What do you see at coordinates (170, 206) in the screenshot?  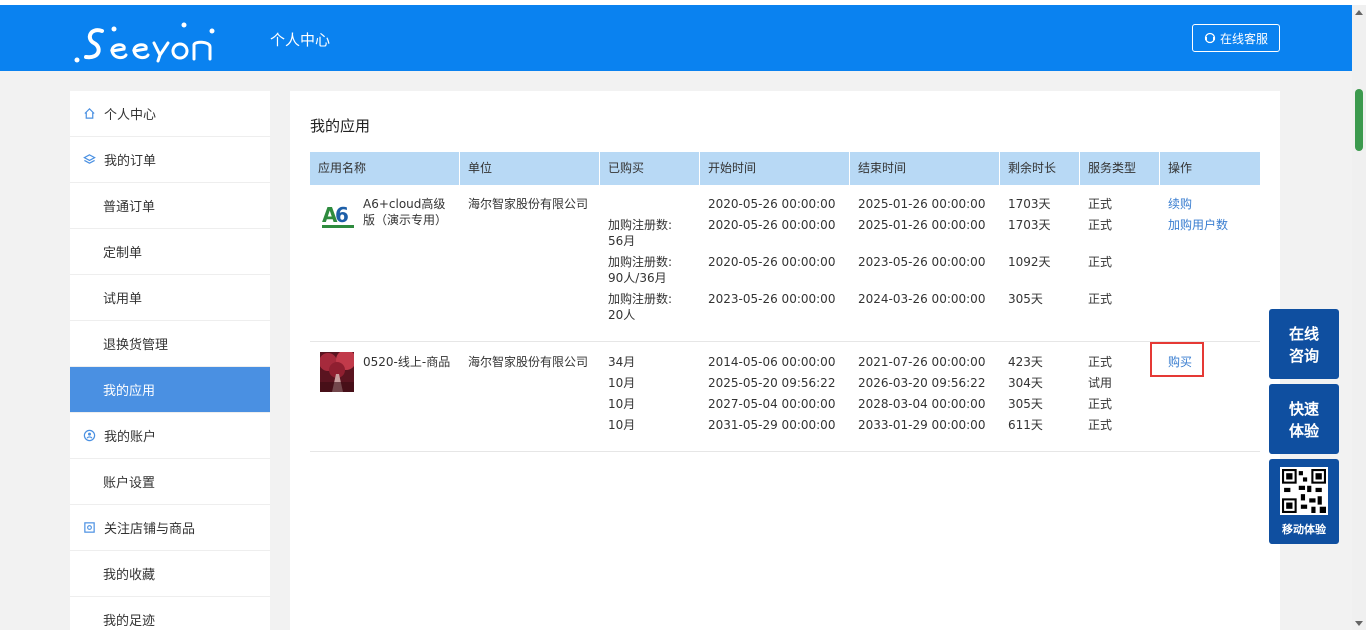 I see `sidebar-item-normal-orders: 普通订单` at bounding box center [170, 206].